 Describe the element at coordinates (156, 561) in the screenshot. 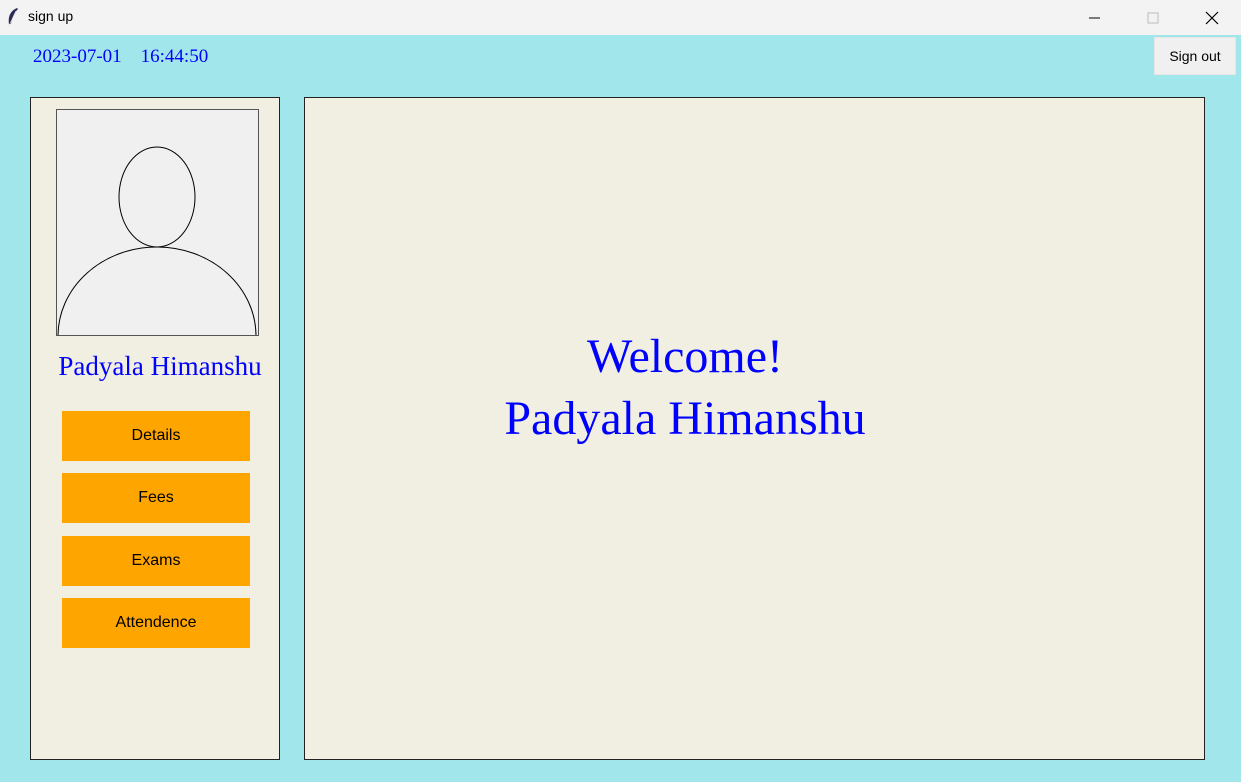

I see `exams-button: Exams` at that location.